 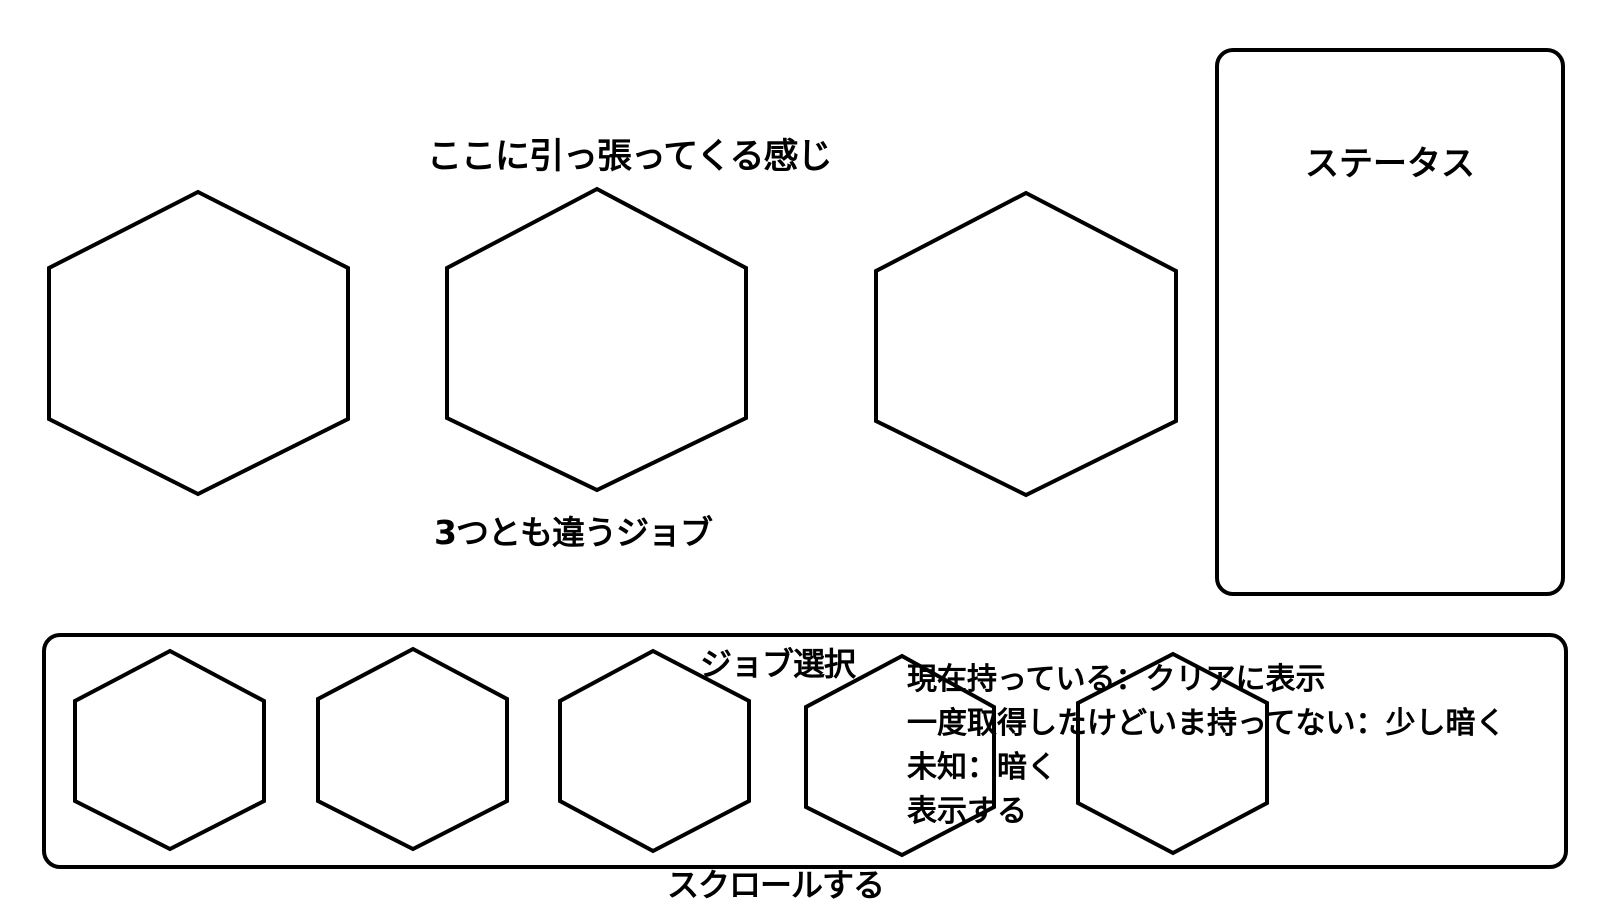 I want to click on status-title: ステータス, so click(x=1390, y=164).